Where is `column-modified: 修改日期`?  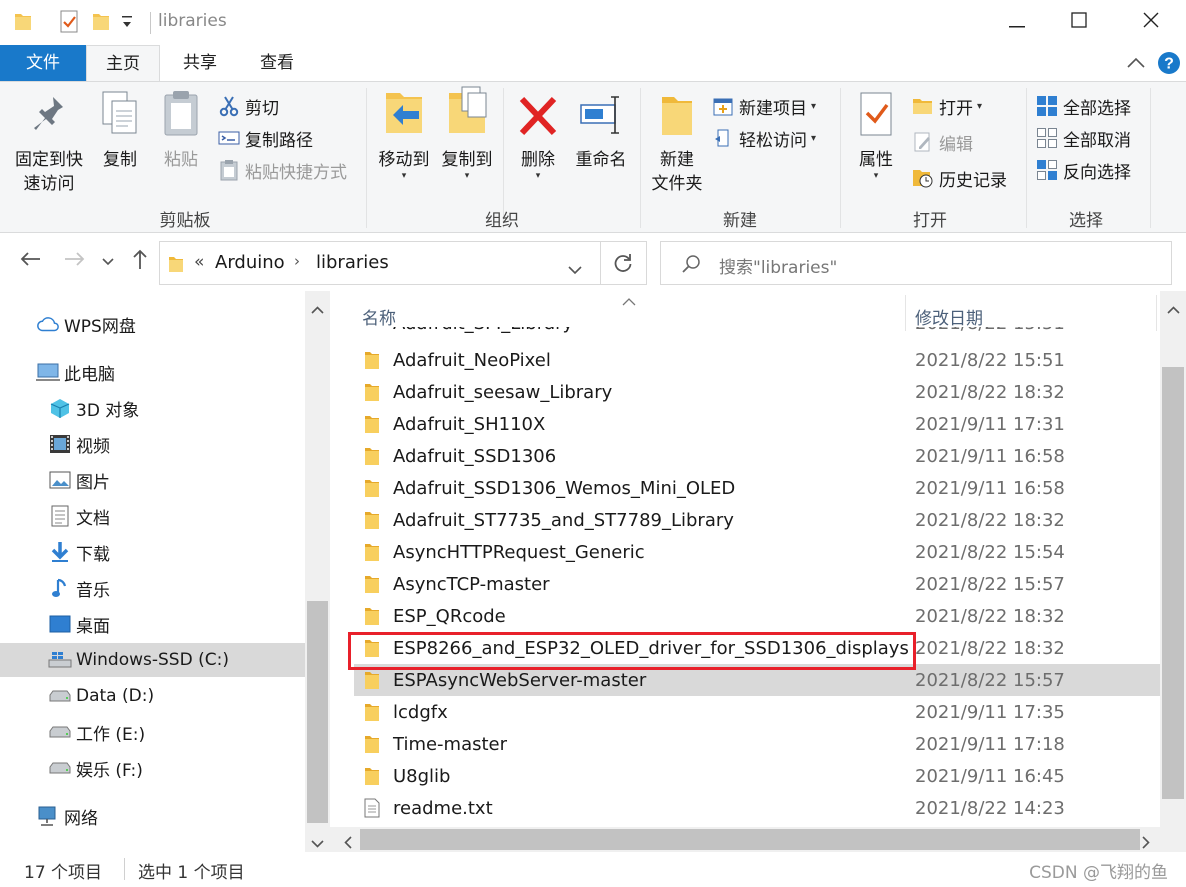
column-modified: 修改日期 is located at coordinates (949, 316).